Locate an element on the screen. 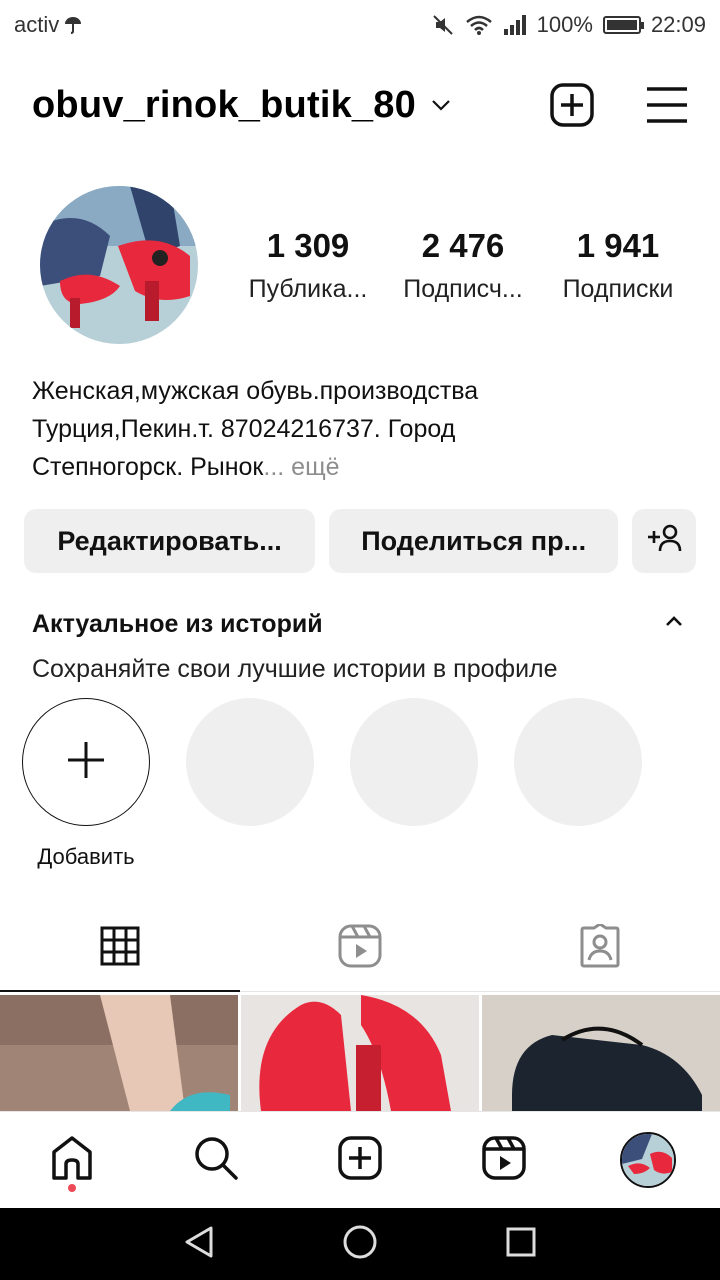 This screenshot has width=720, height=1280. post-grid is located at coordinates (360, 1053).